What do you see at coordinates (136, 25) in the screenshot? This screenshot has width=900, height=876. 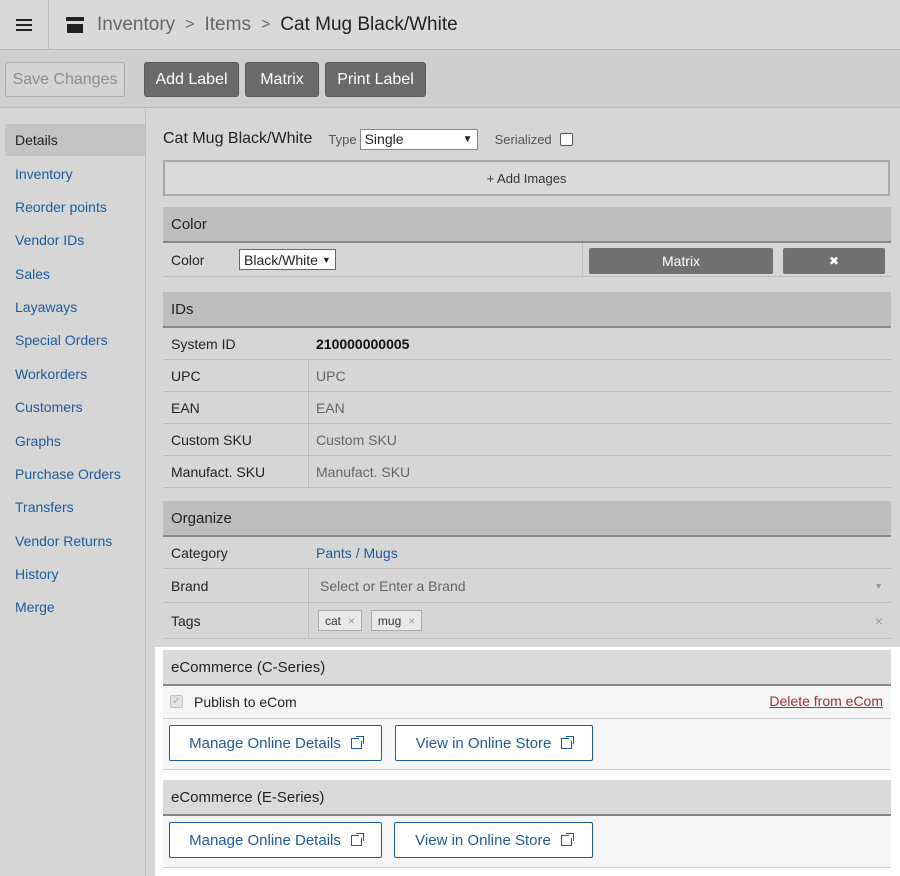 I see `breadcrumb-inventory: Inventory` at bounding box center [136, 25].